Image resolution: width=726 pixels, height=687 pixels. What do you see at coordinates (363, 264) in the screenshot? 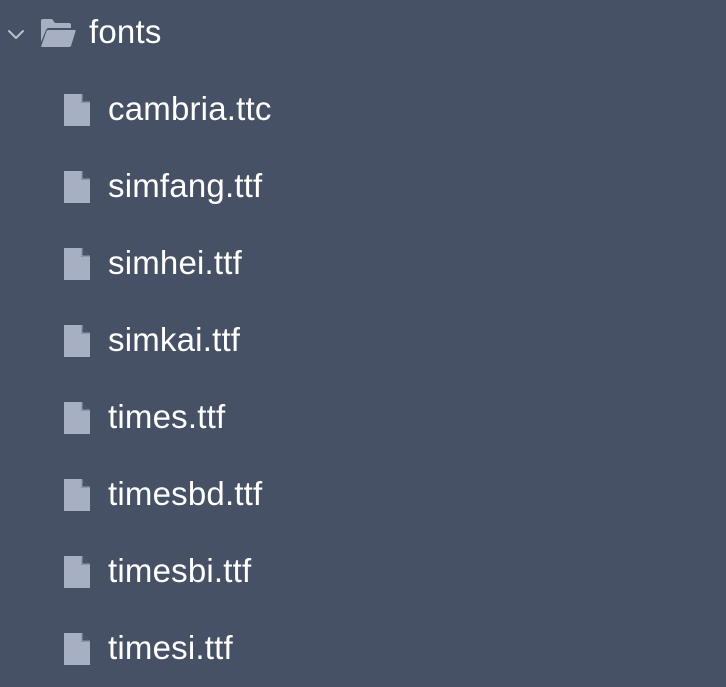
I see `file-row: simhei.ttf` at bounding box center [363, 264].